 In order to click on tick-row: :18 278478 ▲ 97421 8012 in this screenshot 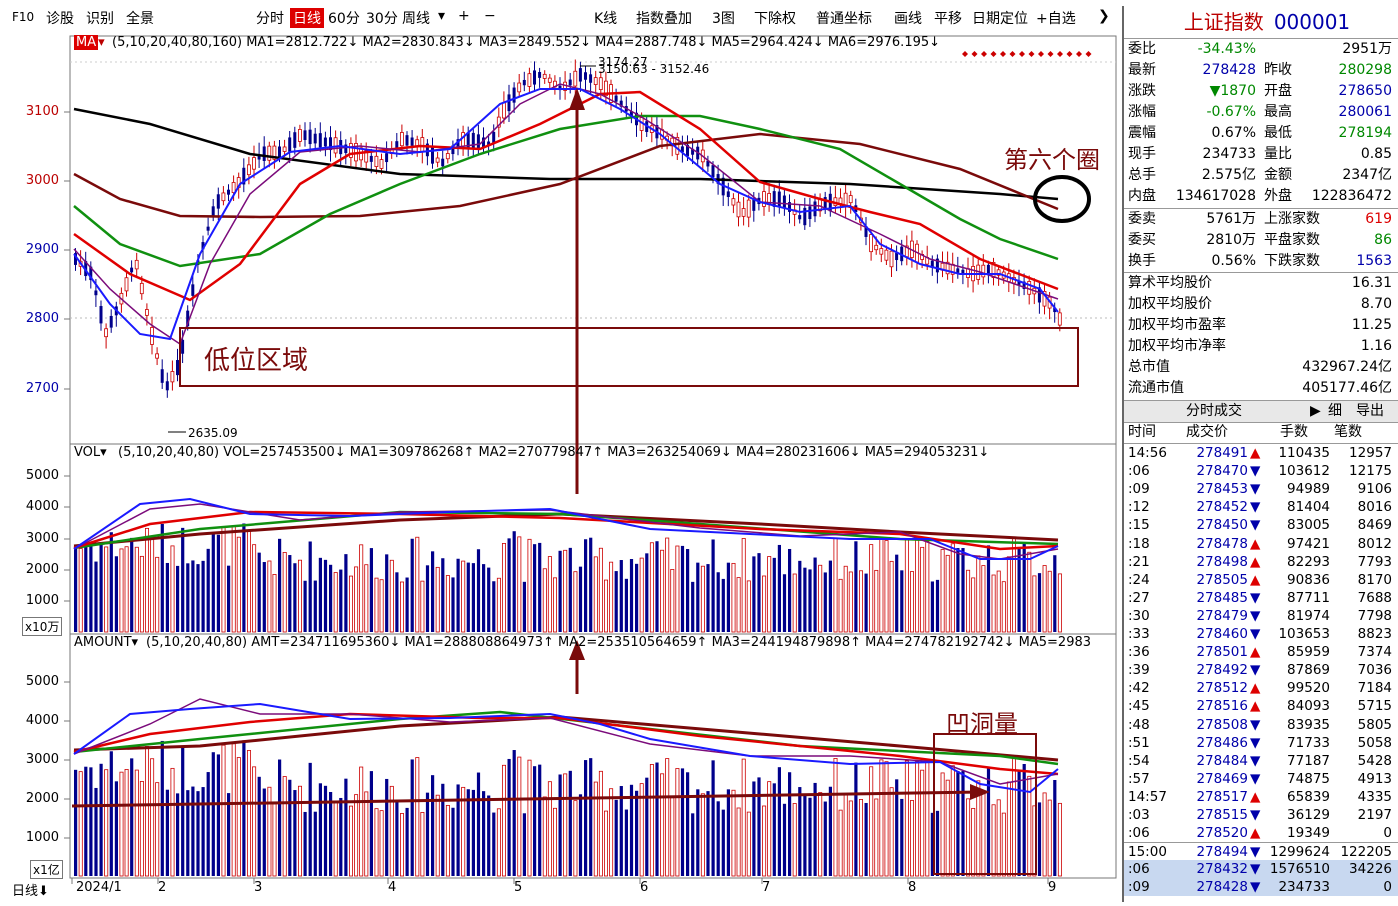, I will do `click(1261, 544)`.